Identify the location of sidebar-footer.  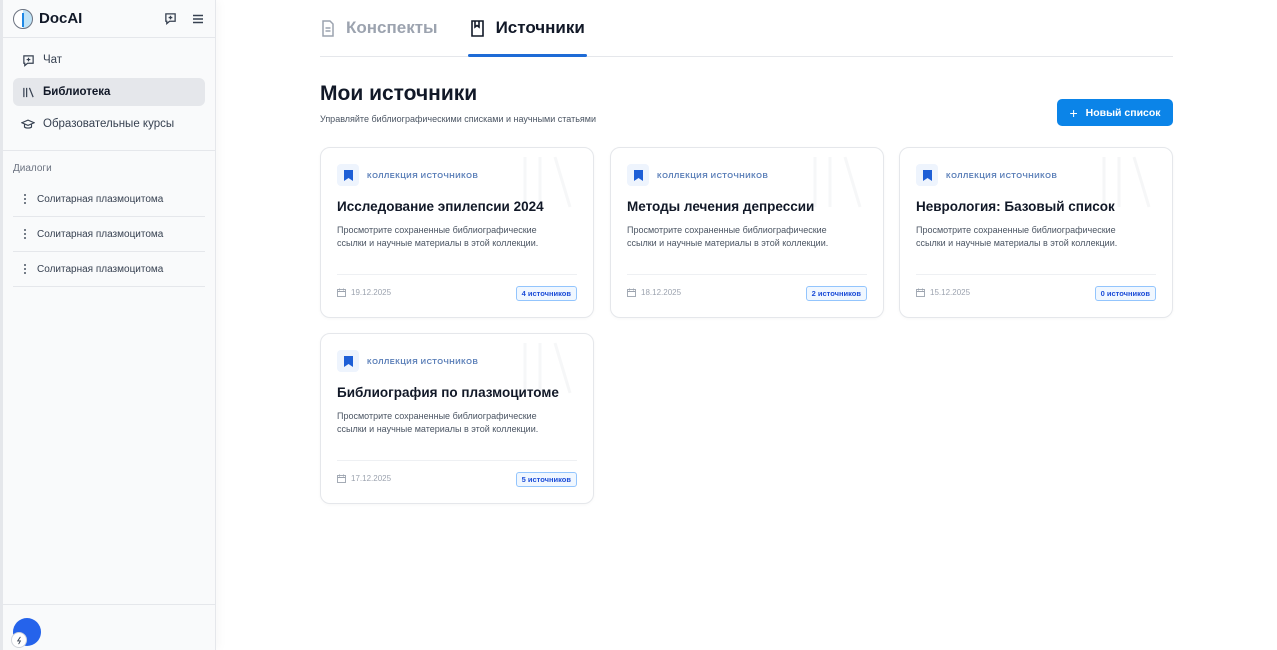
(109, 627).